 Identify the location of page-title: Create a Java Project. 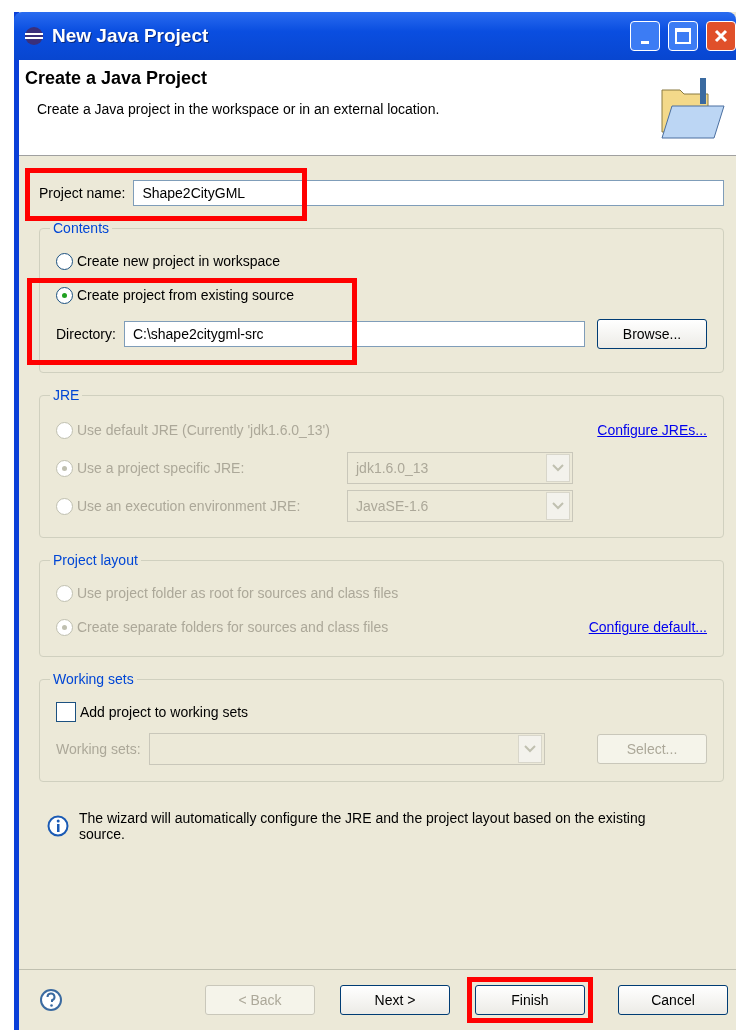
(117, 78).